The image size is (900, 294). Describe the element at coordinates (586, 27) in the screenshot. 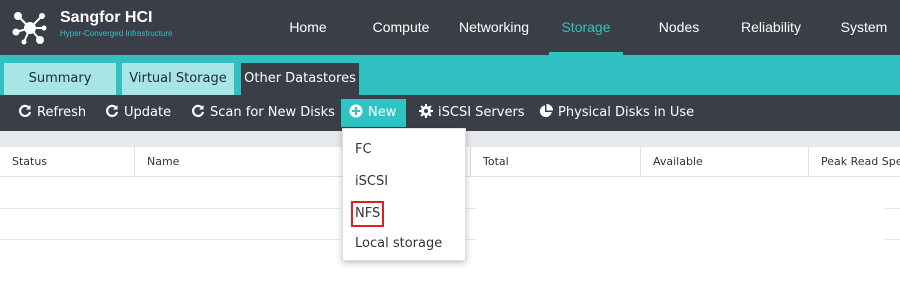

I see `nav-storage: Storage` at that location.